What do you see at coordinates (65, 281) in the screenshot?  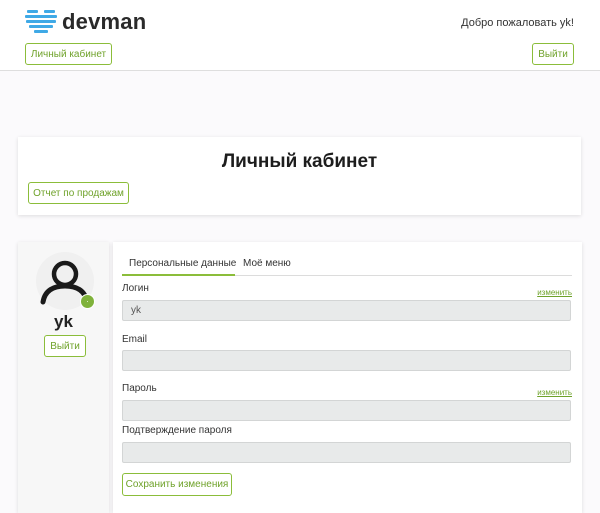 I see `avatar: ·` at bounding box center [65, 281].